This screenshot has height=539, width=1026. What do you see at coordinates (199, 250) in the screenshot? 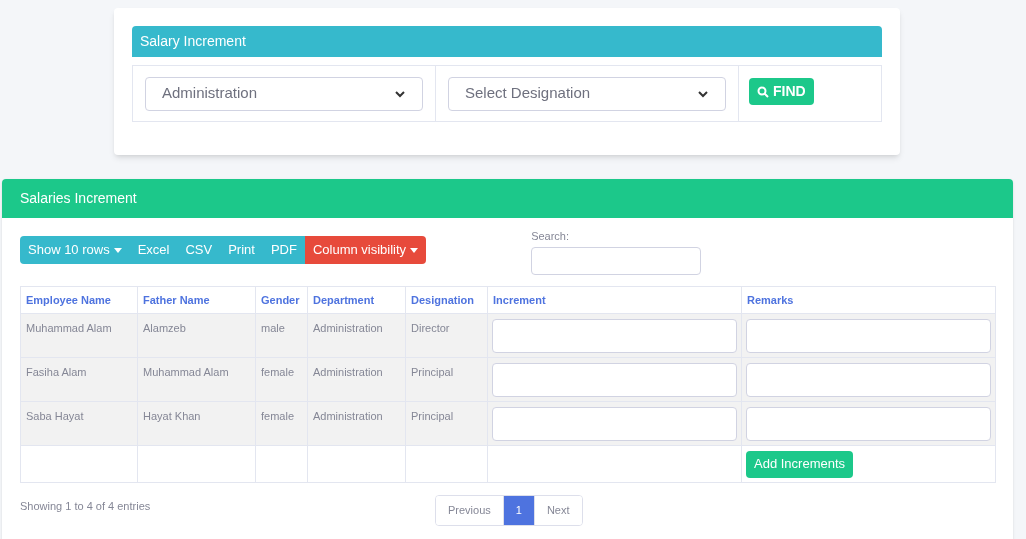
I see `toolbar-button: CSV` at bounding box center [199, 250].